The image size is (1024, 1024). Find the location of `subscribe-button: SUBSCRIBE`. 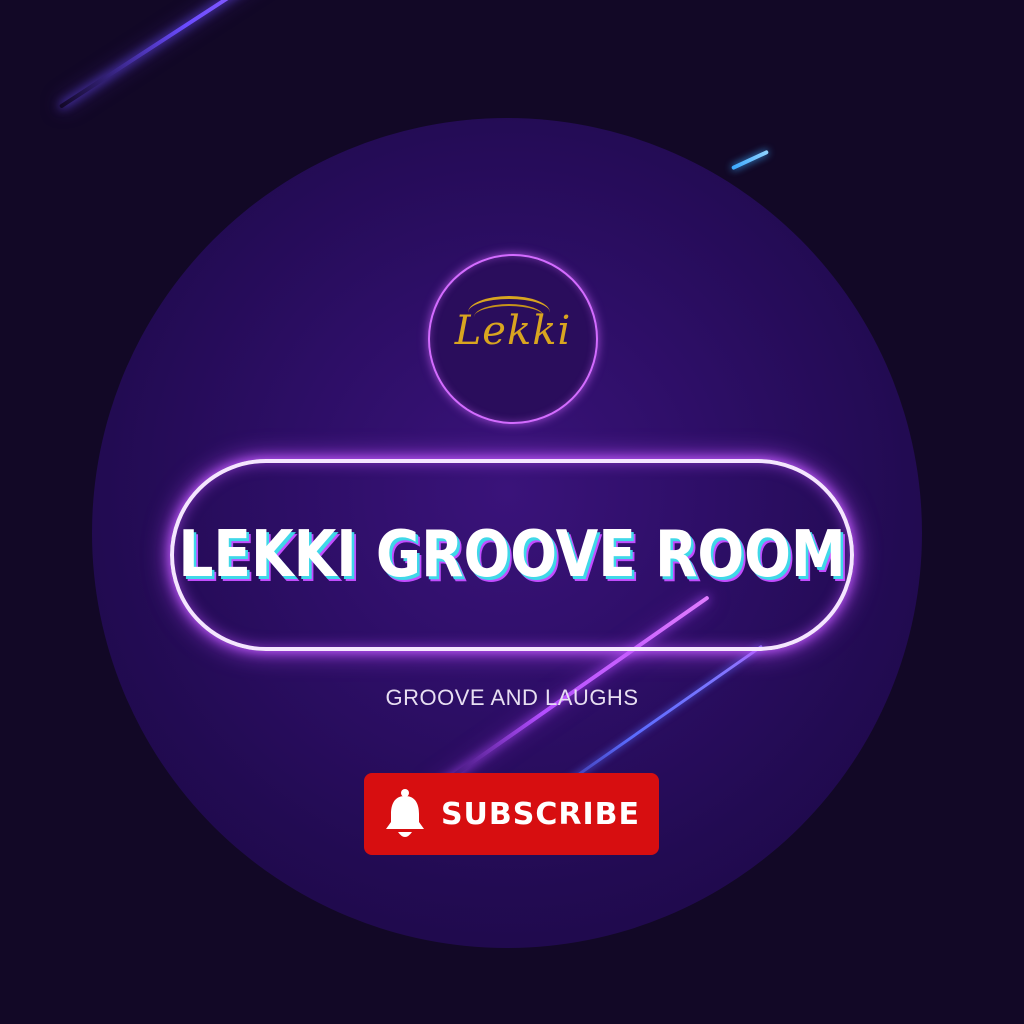

subscribe-button: SUBSCRIBE is located at coordinates (511, 814).